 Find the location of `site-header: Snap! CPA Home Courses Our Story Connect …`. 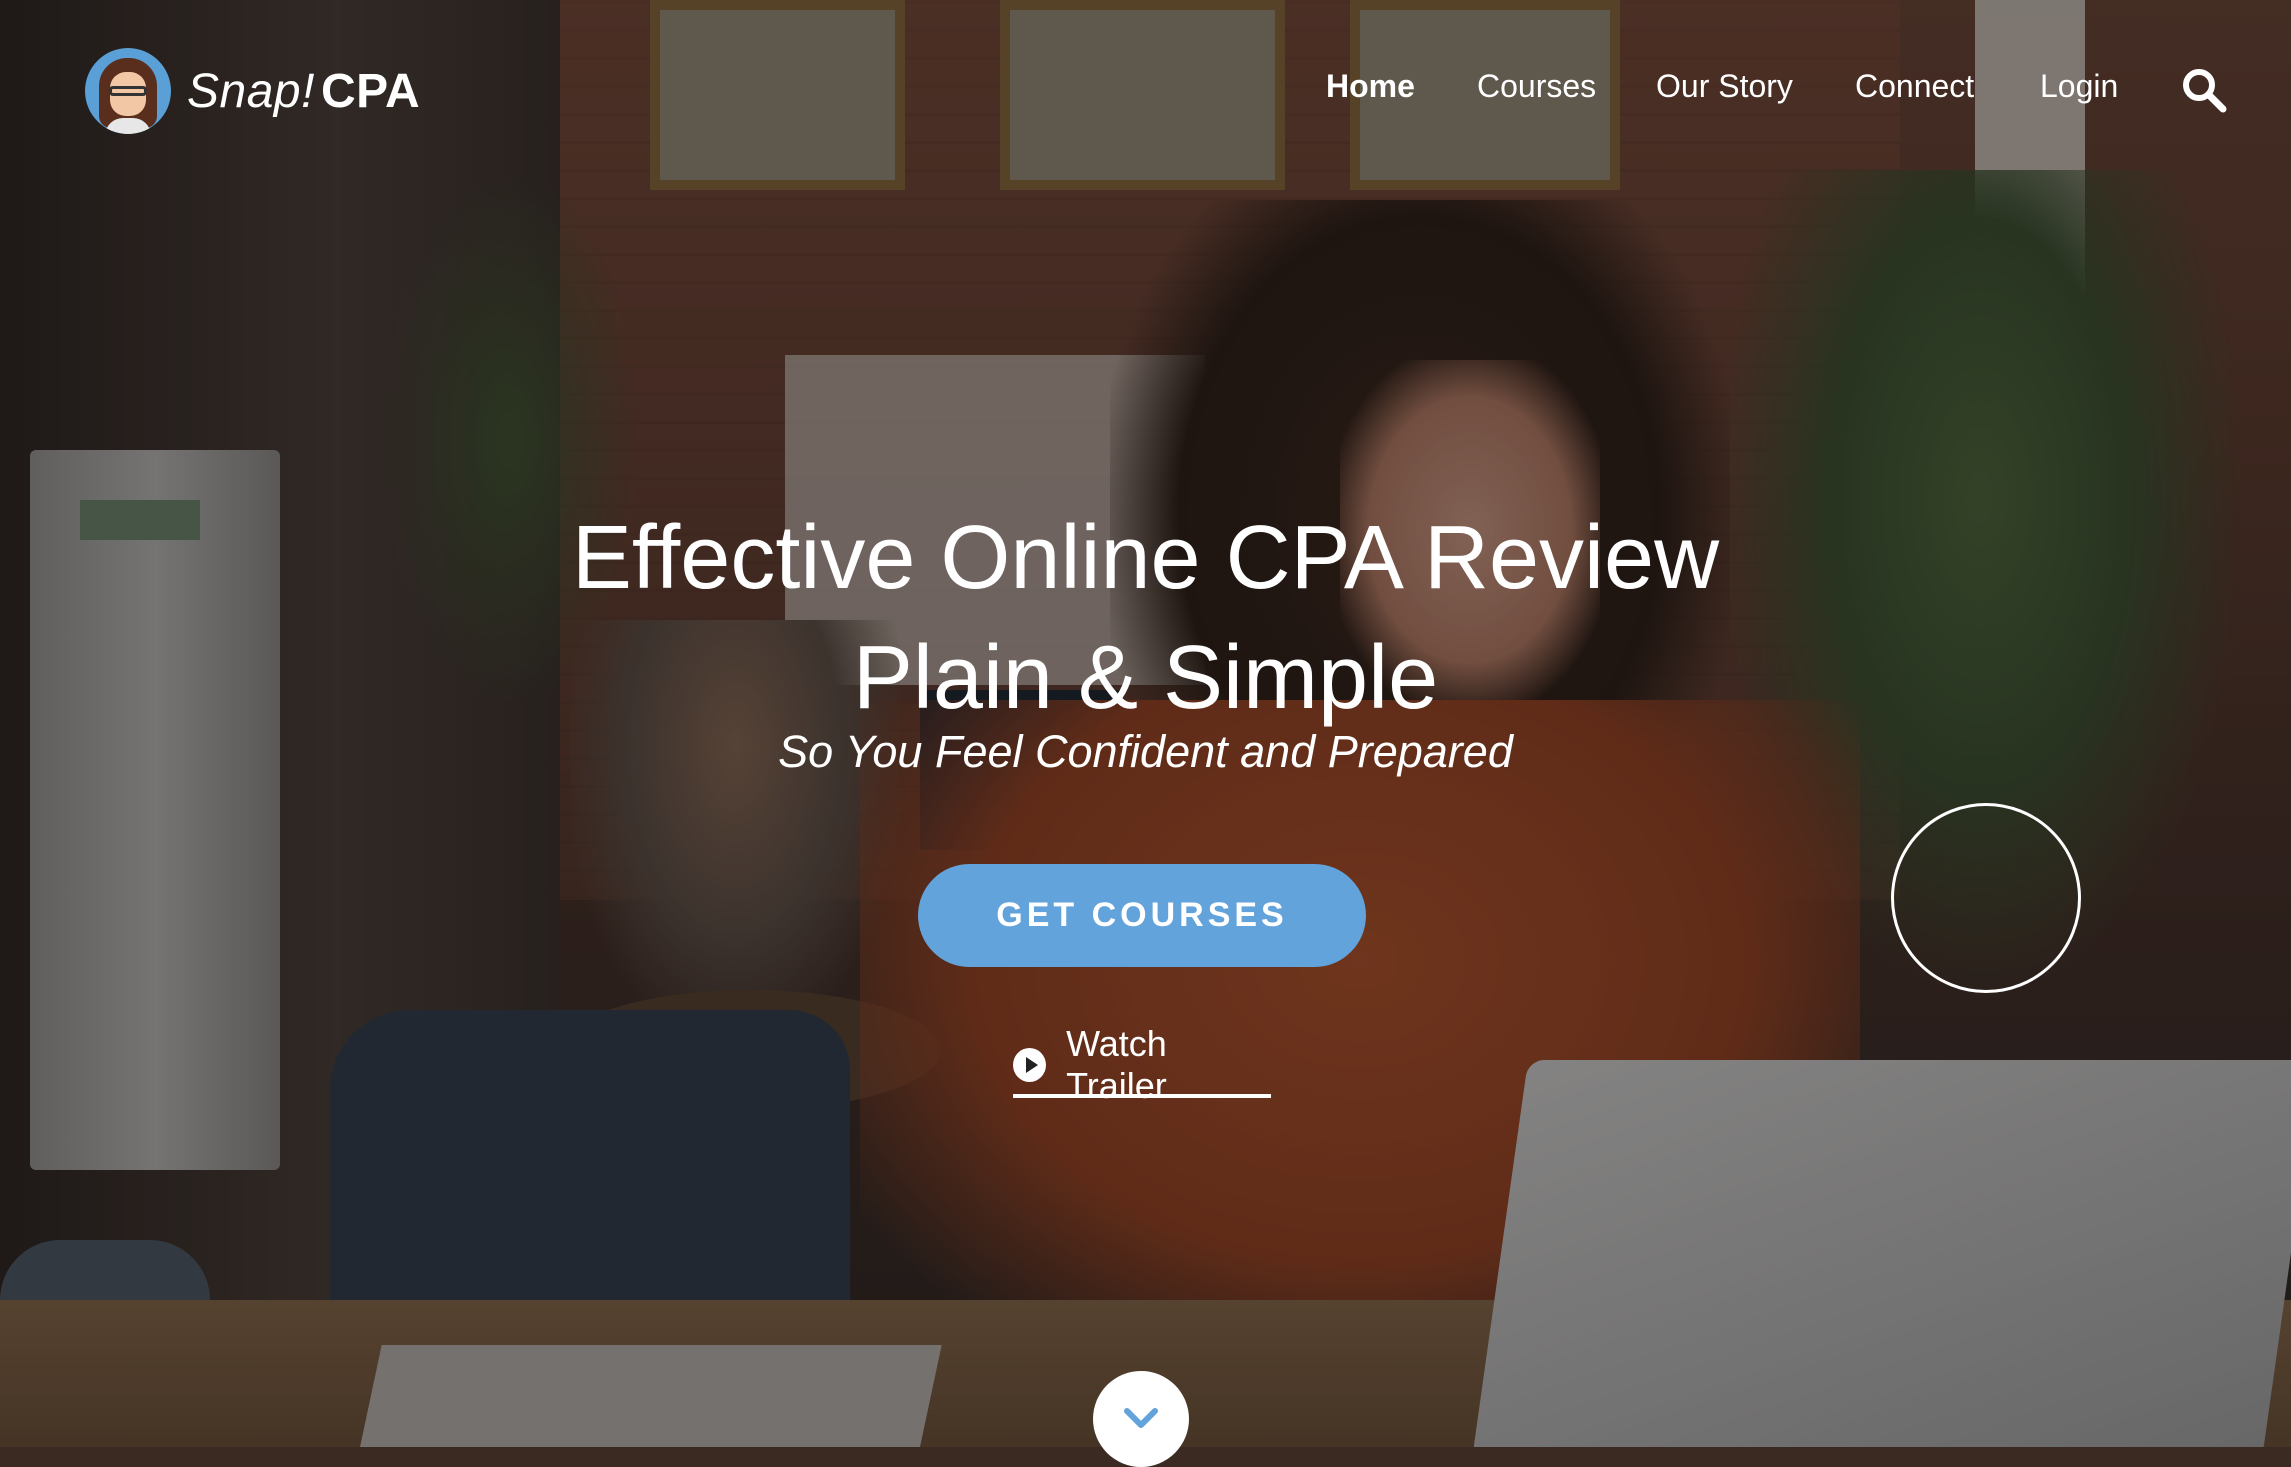

site-header: Snap! CPA Home Courses Our Story Connect … is located at coordinates (1145, 90).